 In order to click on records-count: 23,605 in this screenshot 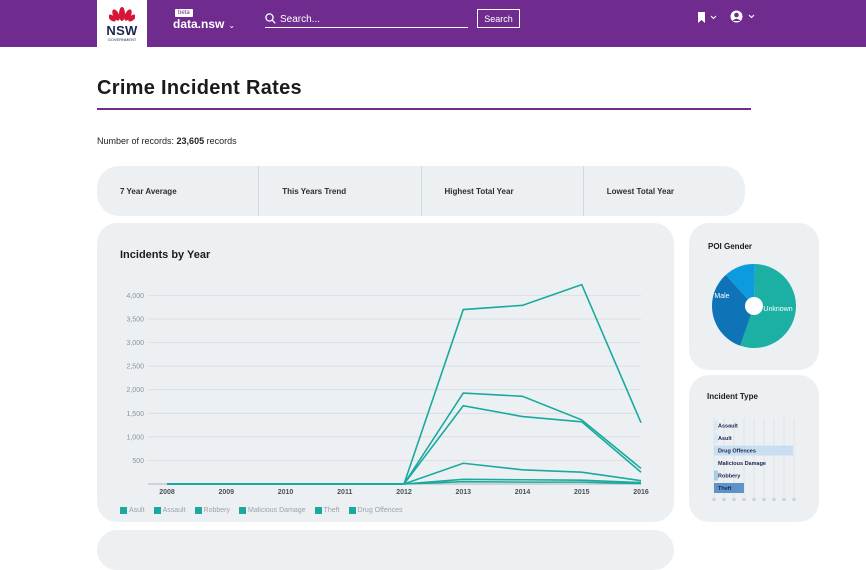, I will do `click(190, 141)`.